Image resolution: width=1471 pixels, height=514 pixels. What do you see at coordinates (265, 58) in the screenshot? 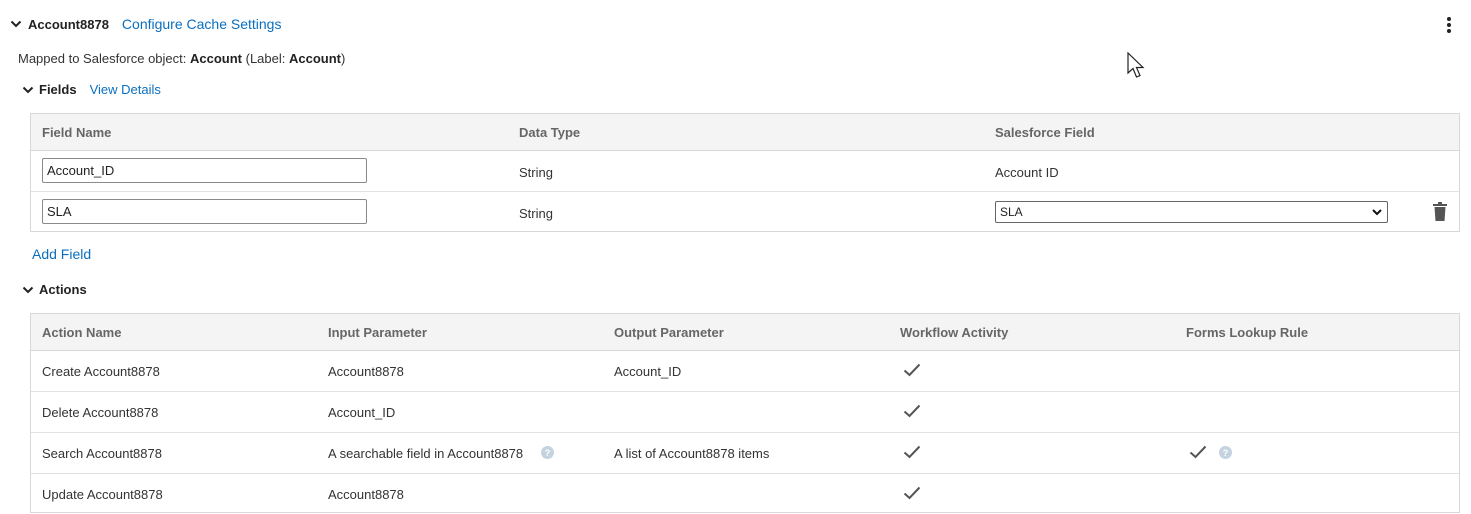
I see `label-prefix: (Label:` at bounding box center [265, 58].